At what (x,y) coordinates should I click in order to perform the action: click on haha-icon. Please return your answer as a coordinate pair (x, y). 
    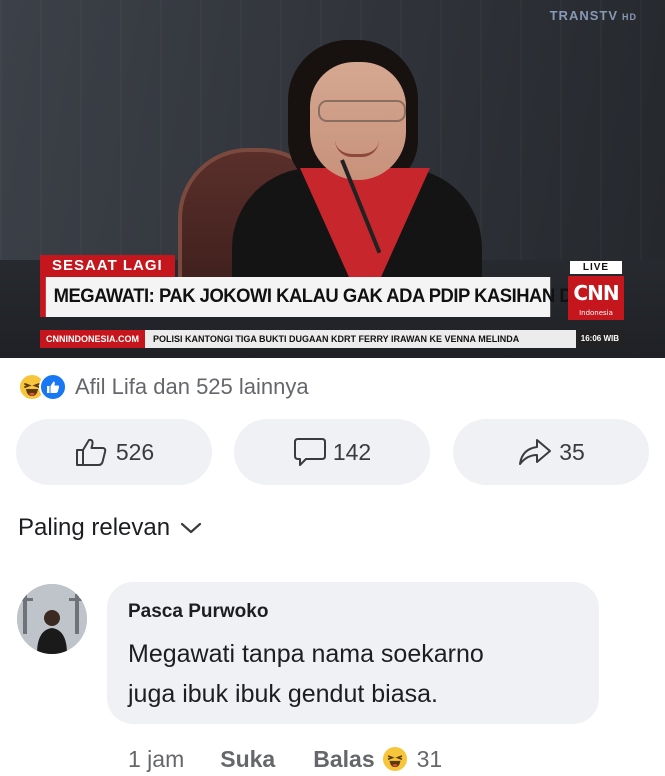
    Looking at the image, I should click on (394, 759).